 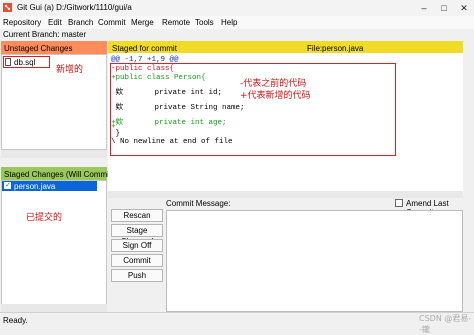 I want to click on git-gui-app-icon, so click(x=7, y=7).